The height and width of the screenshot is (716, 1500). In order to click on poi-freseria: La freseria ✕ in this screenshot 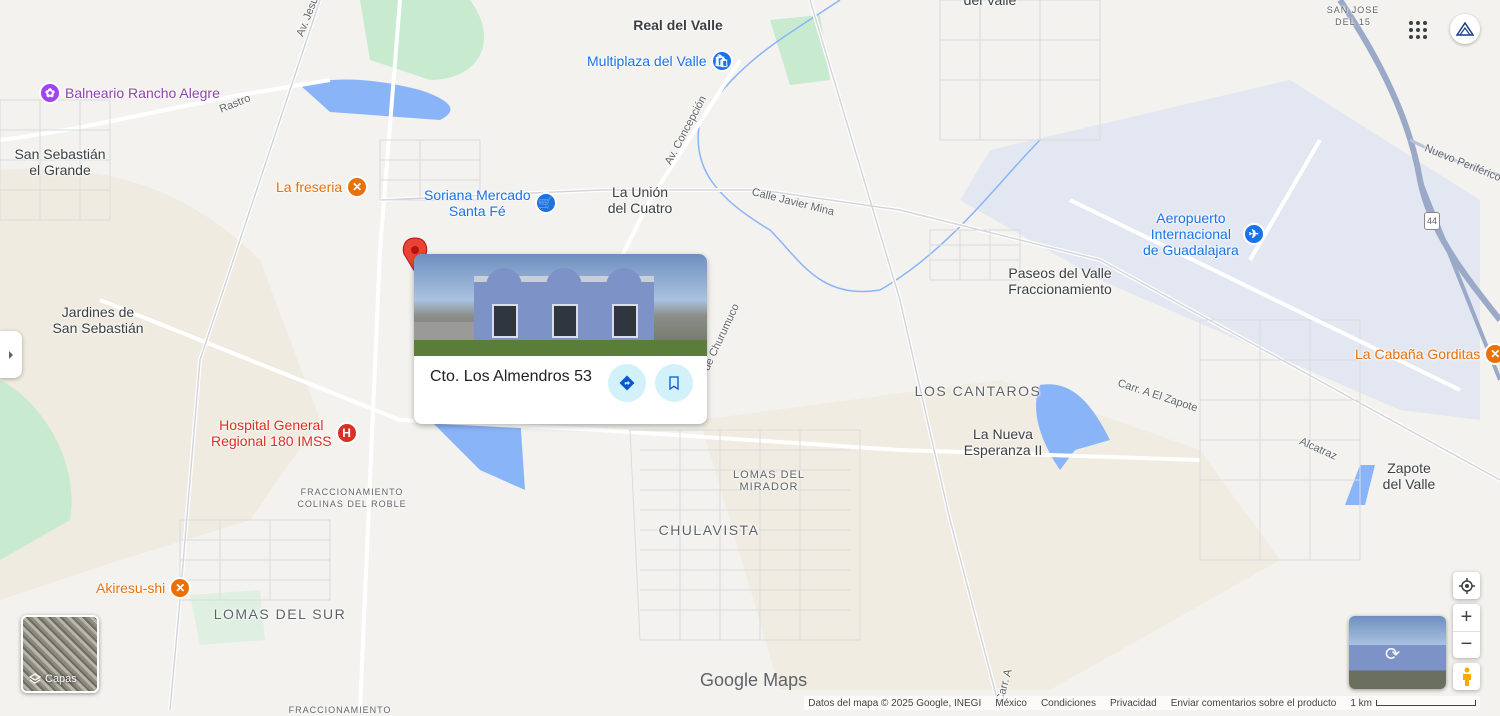, I will do `click(322, 187)`.